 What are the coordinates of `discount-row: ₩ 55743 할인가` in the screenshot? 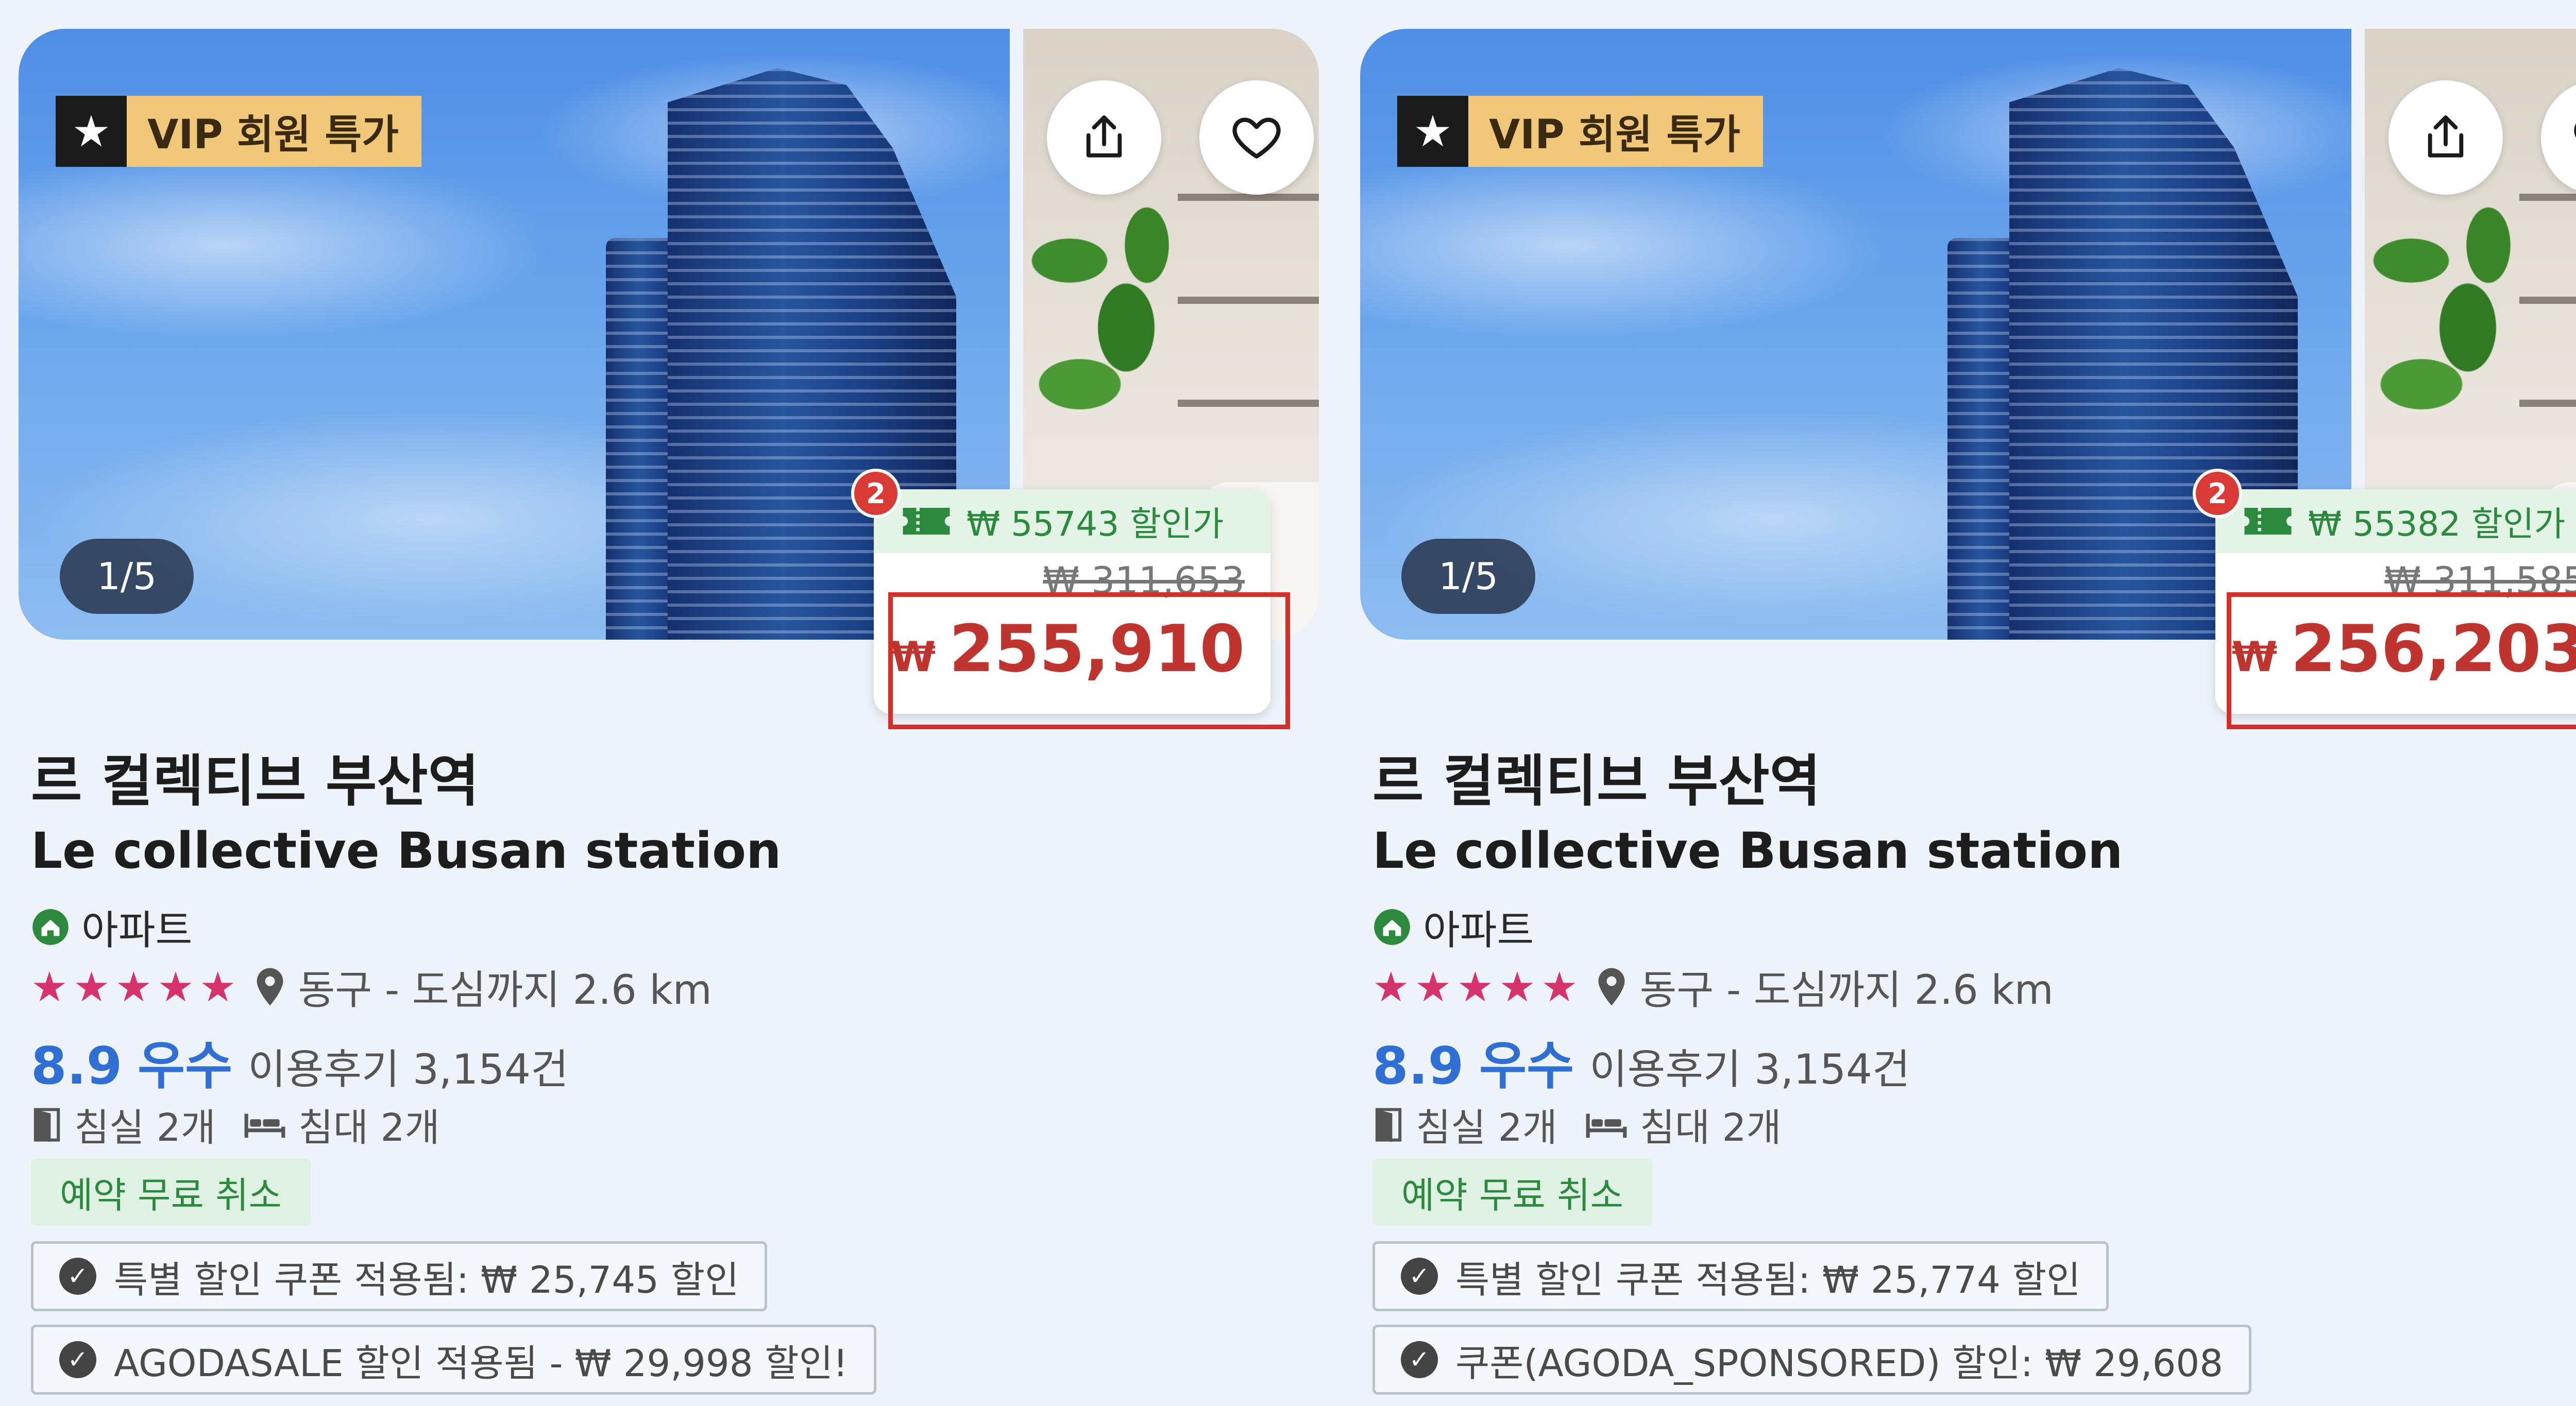 It's located at (1072, 521).